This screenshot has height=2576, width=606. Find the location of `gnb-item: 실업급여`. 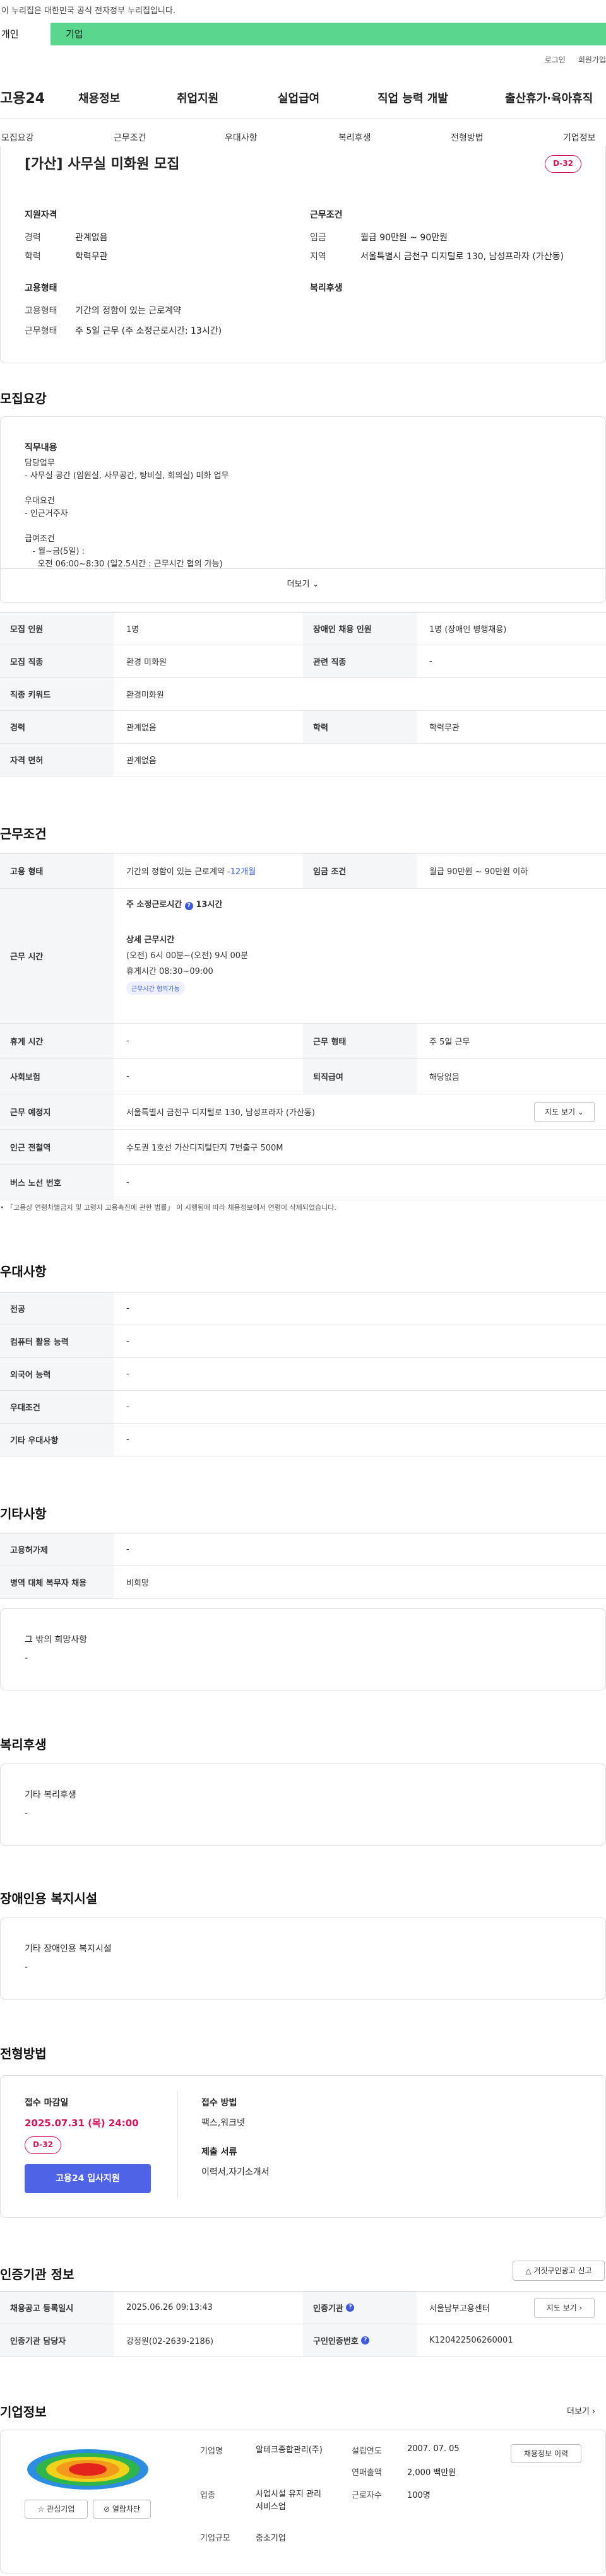

gnb-item: 실업급여 is located at coordinates (298, 98).